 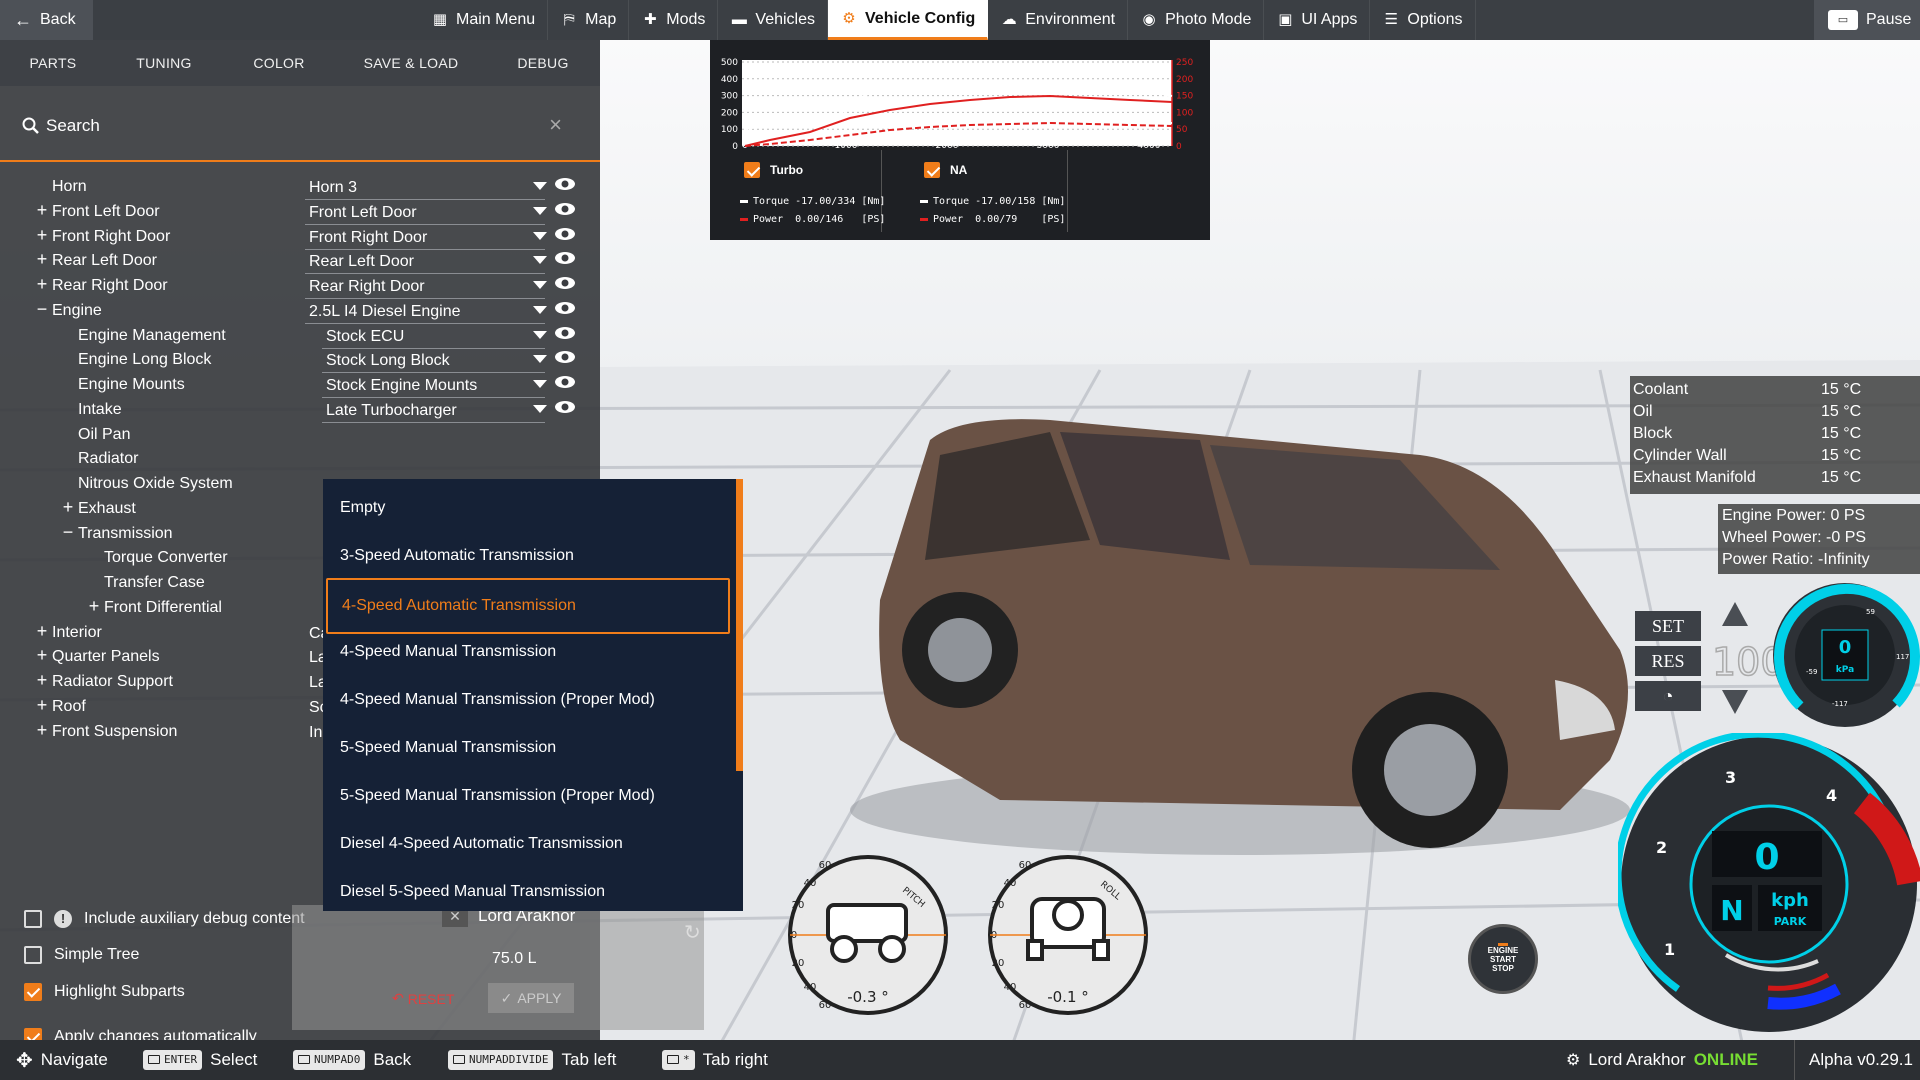 I want to click on nav-vehicle-config: ⚙ Vehicle Config, so click(x=908, y=20).